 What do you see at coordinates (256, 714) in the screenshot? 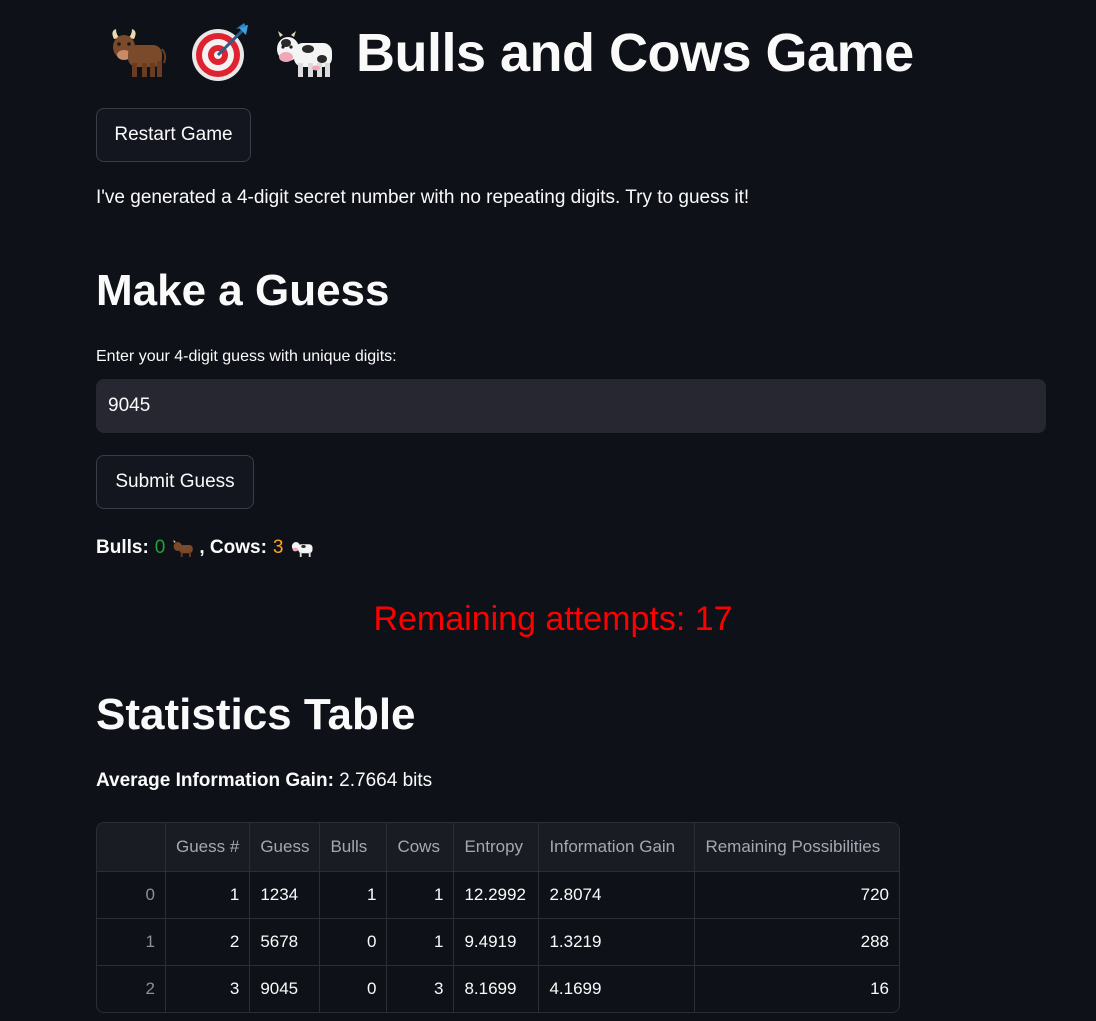
I see `statistics-heading: Statistics Table` at bounding box center [256, 714].